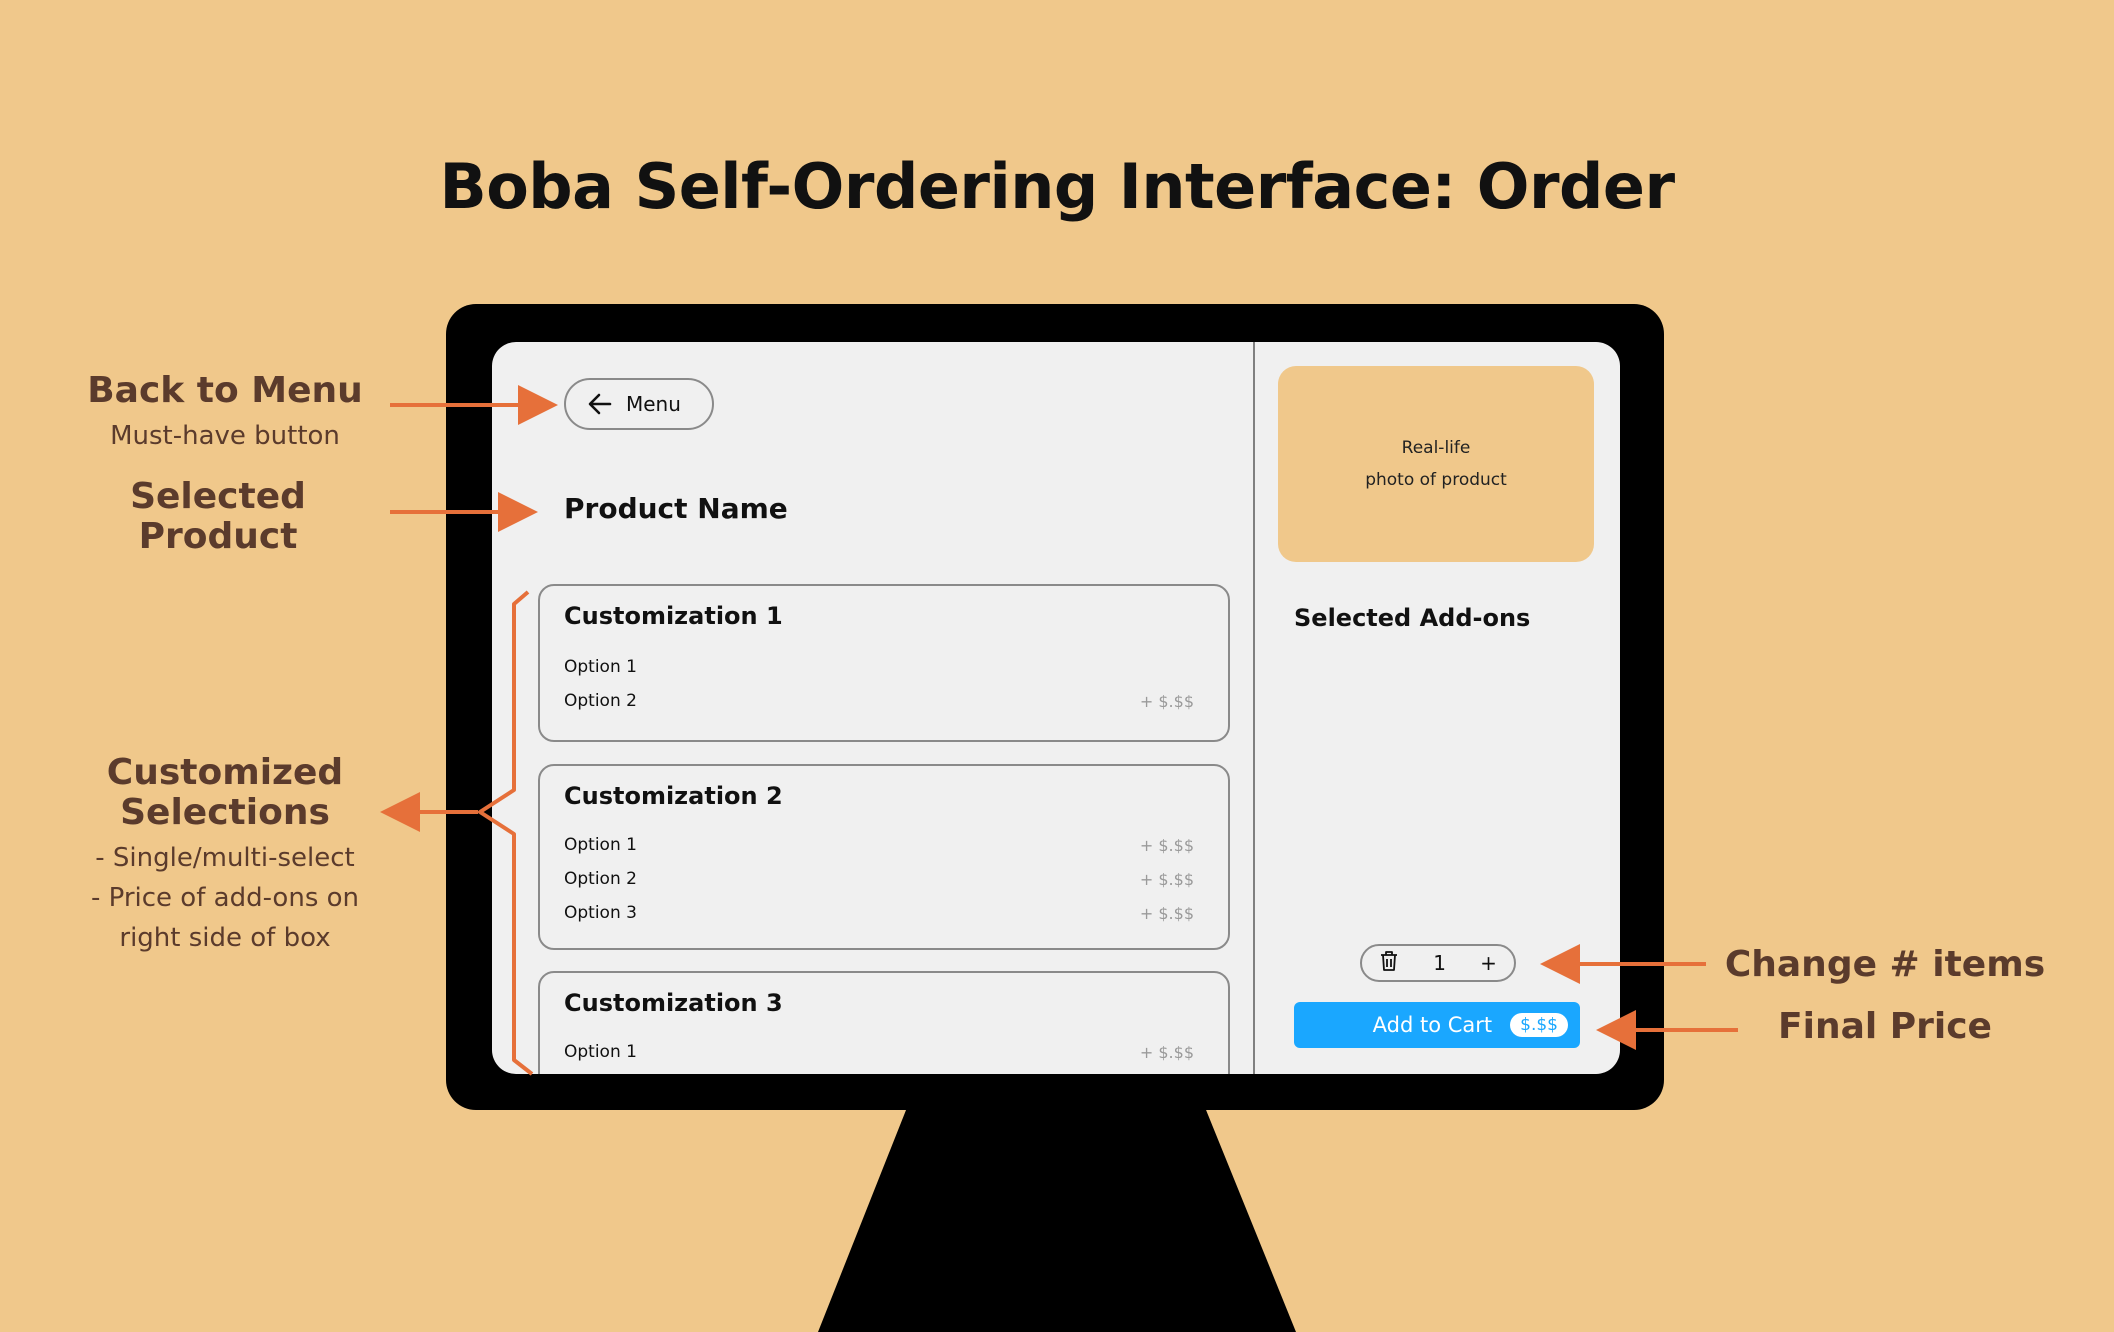 The height and width of the screenshot is (1332, 2114). What do you see at coordinates (225, 858) in the screenshot?
I see `annotation-customized-detail-1: - Single/multi-select` at bounding box center [225, 858].